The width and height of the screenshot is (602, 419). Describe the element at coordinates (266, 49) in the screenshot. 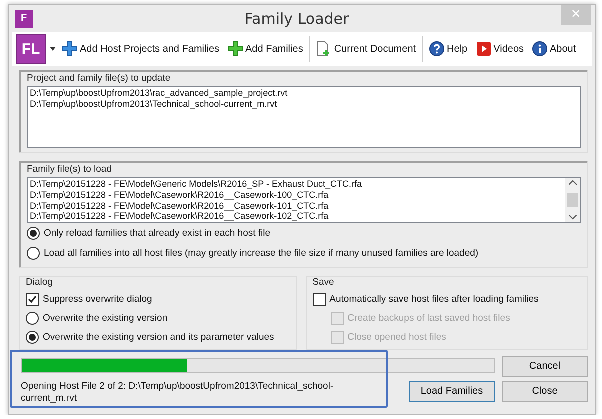

I see `toolbar-button: Add Families` at that location.